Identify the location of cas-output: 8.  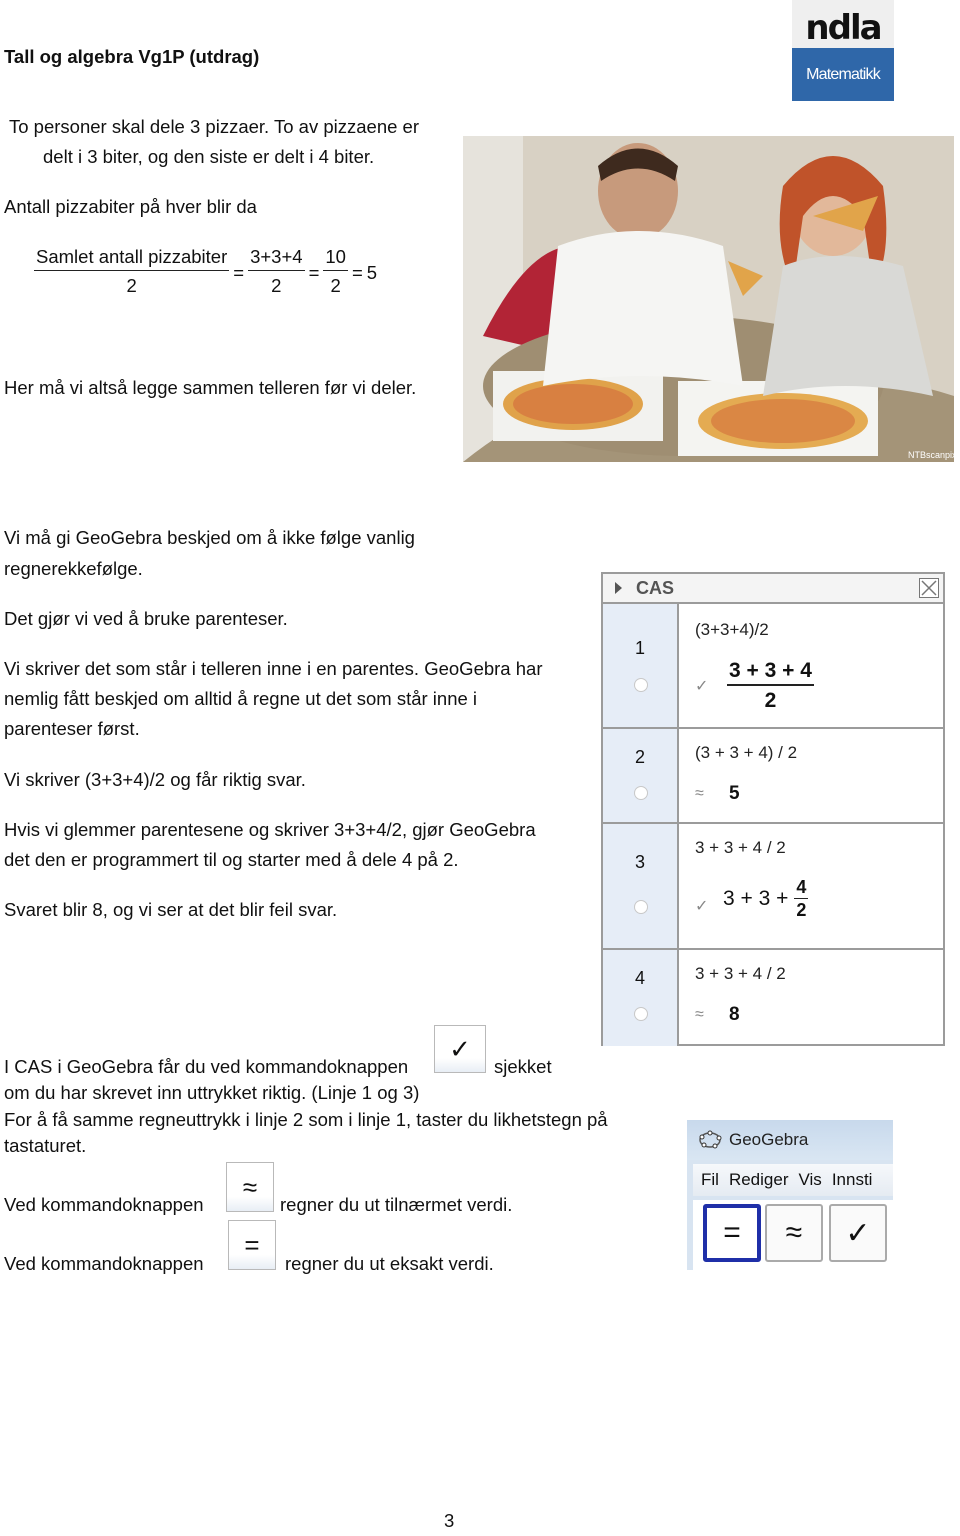
(734, 1014).